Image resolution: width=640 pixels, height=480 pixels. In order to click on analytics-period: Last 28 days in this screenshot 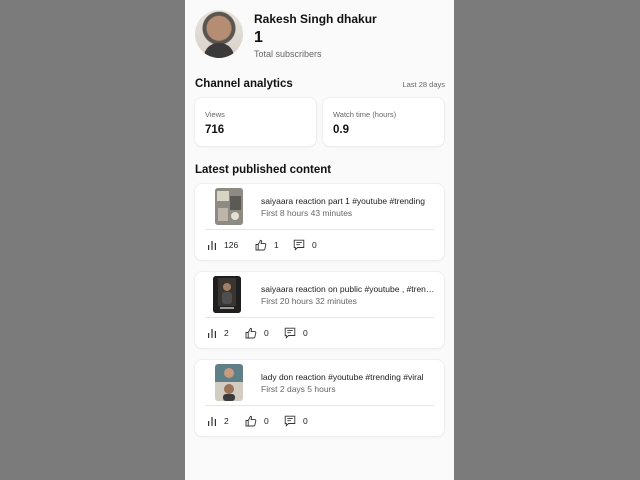, I will do `click(423, 84)`.